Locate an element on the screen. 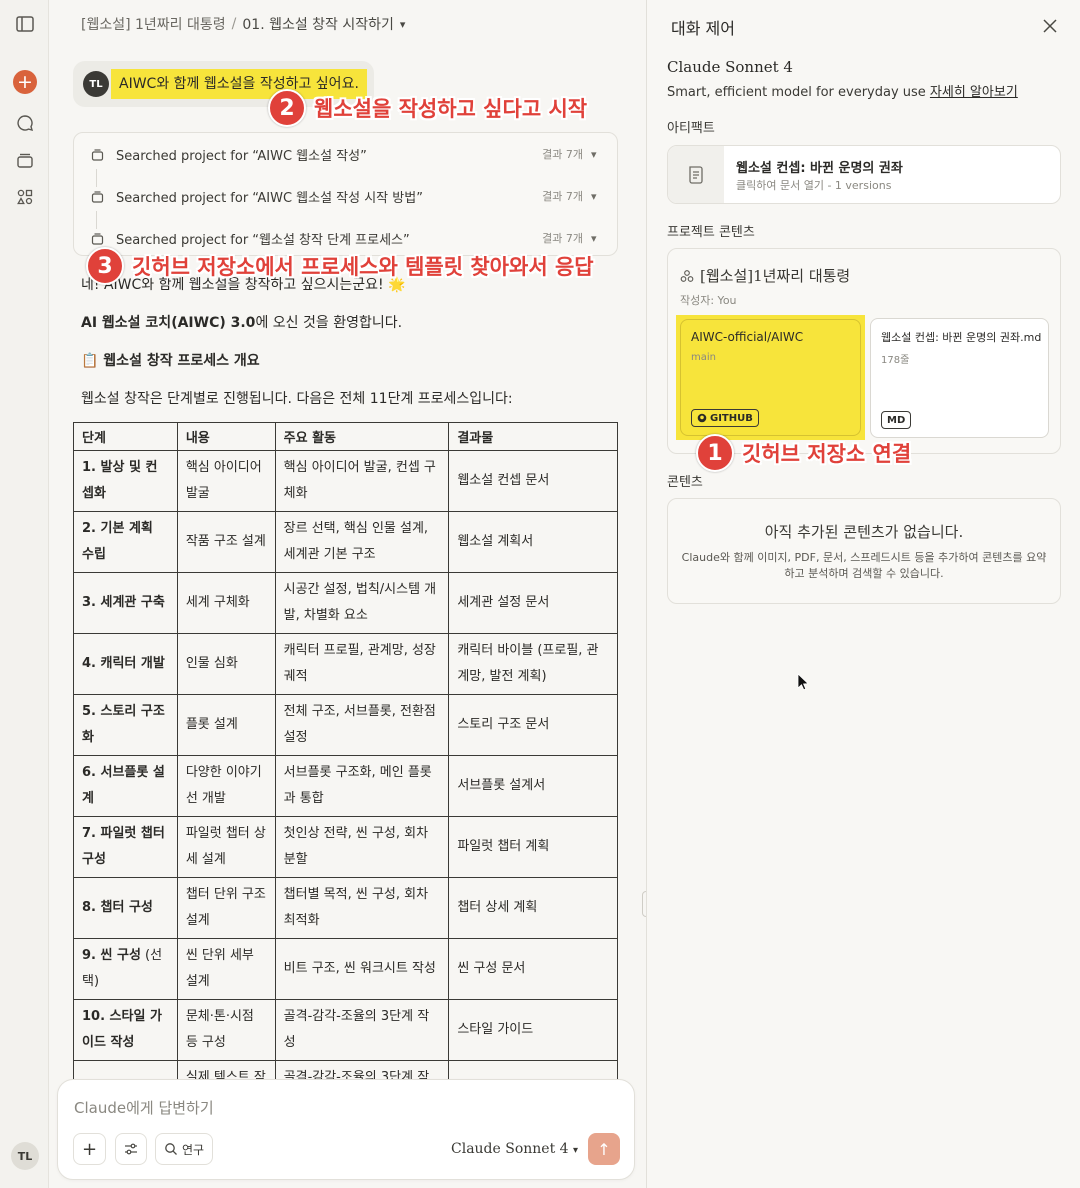  github-badge-label: GITHUB is located at coordinates (731, 418).